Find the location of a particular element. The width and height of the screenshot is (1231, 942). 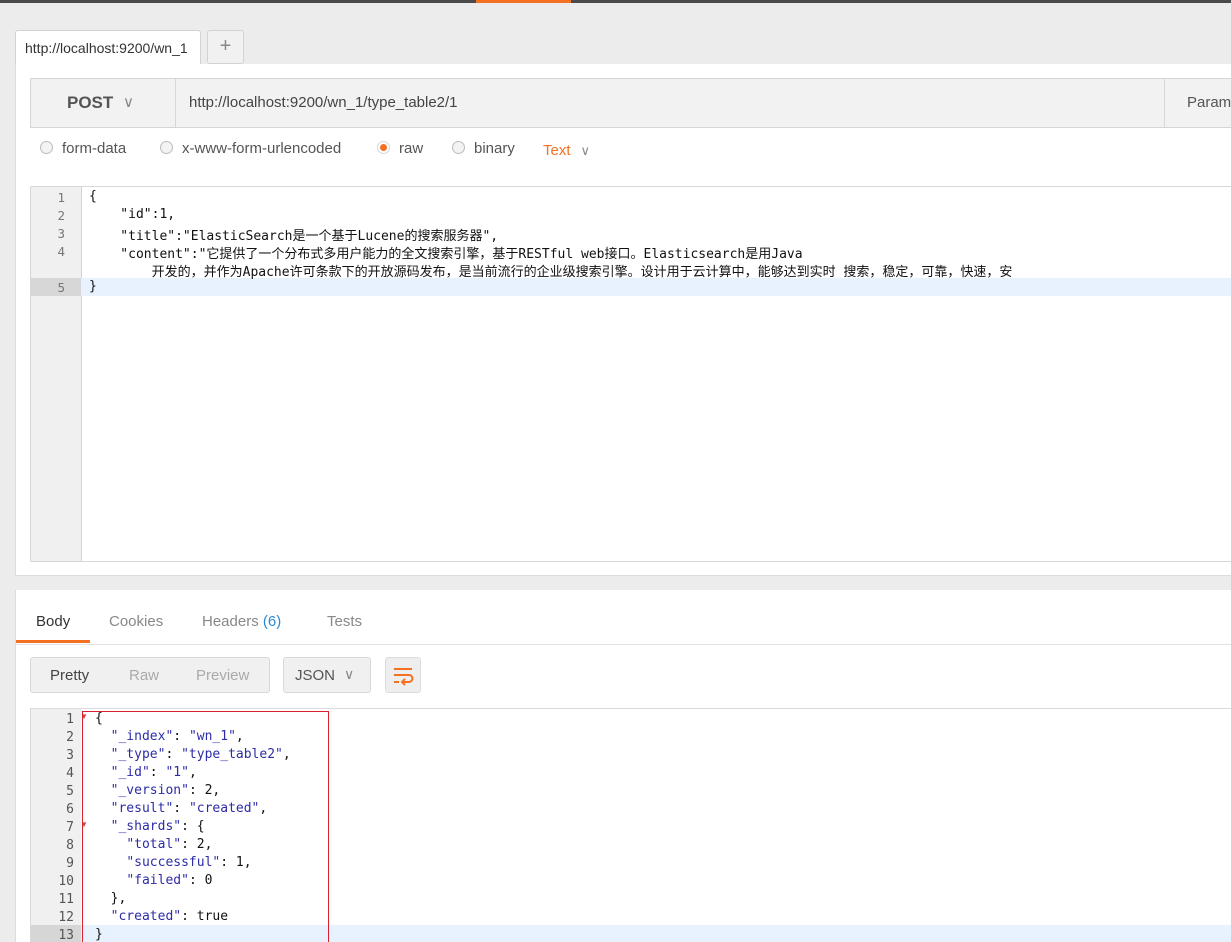

line-number: 7 is located at coordinates (70, 827).